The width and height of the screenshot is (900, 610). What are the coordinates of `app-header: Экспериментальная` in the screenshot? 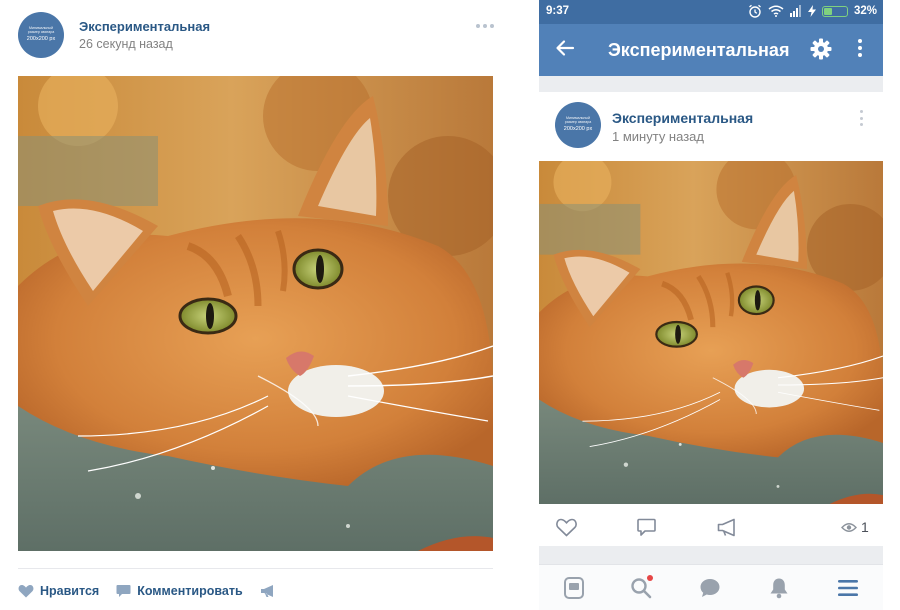 It's located at (711, 50).